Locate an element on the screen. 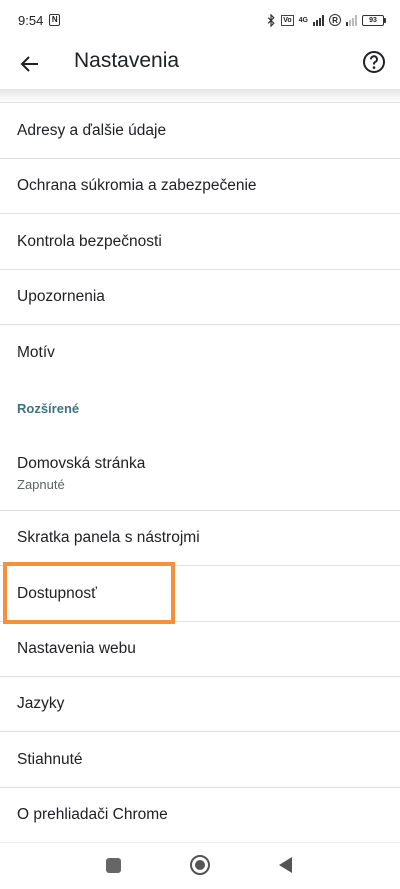 The height and width of the screenshot is (889, 400). settings-item-label: Ochrana súkromia a zabezpečenie is located at coordinates (137, 185).